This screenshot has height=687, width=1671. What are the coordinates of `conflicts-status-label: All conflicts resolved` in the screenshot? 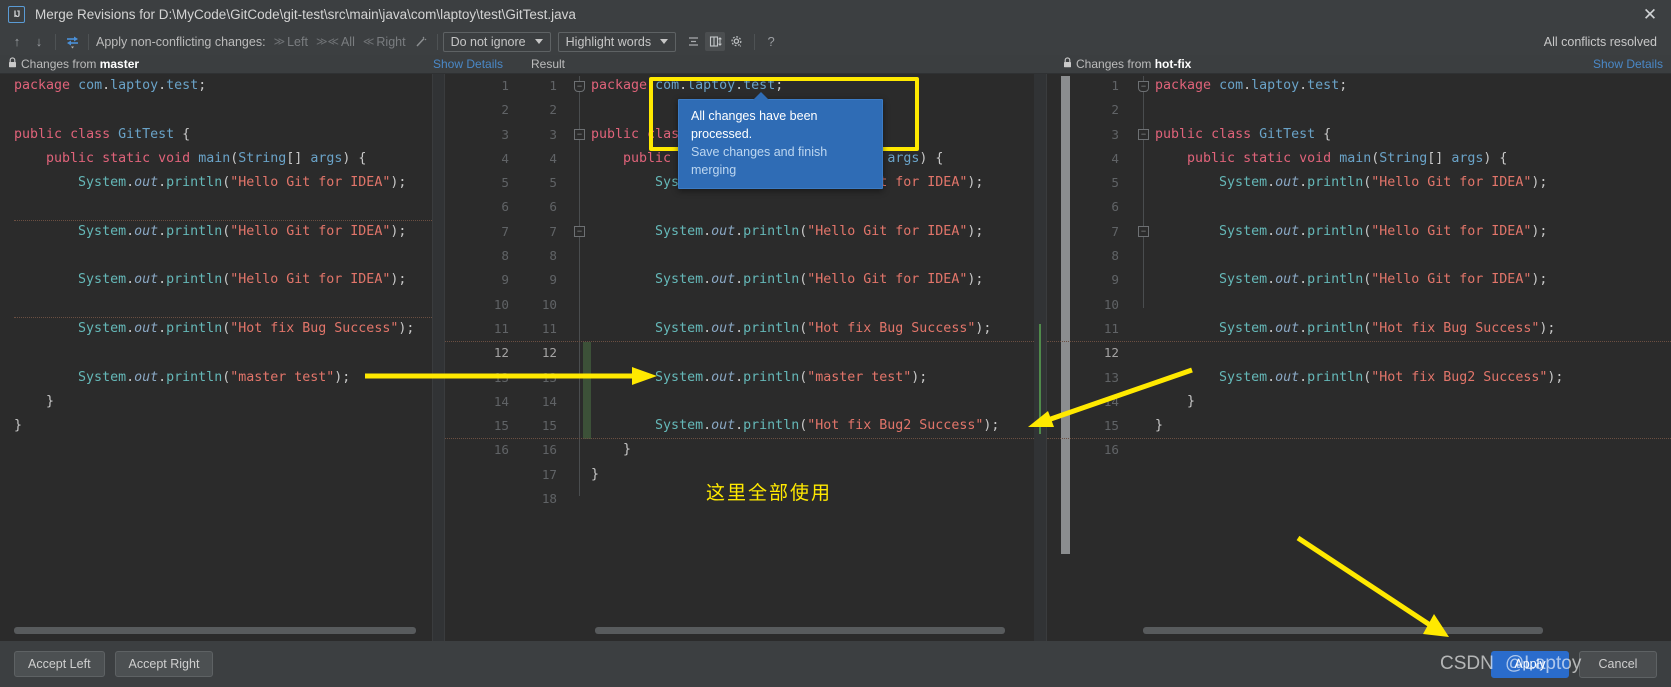 It's located at (1600, 41).